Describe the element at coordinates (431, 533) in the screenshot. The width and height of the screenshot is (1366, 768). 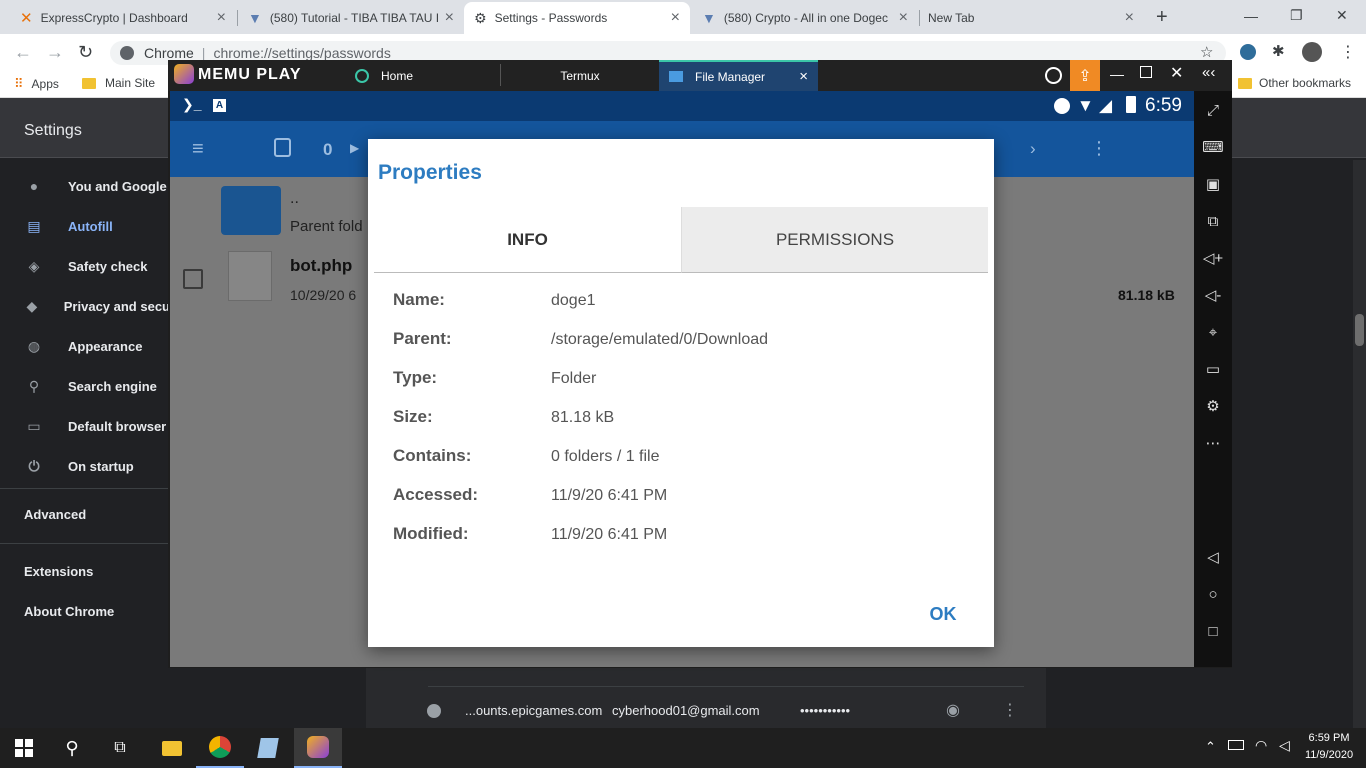
I see `modified-label: Modified:` at that location.